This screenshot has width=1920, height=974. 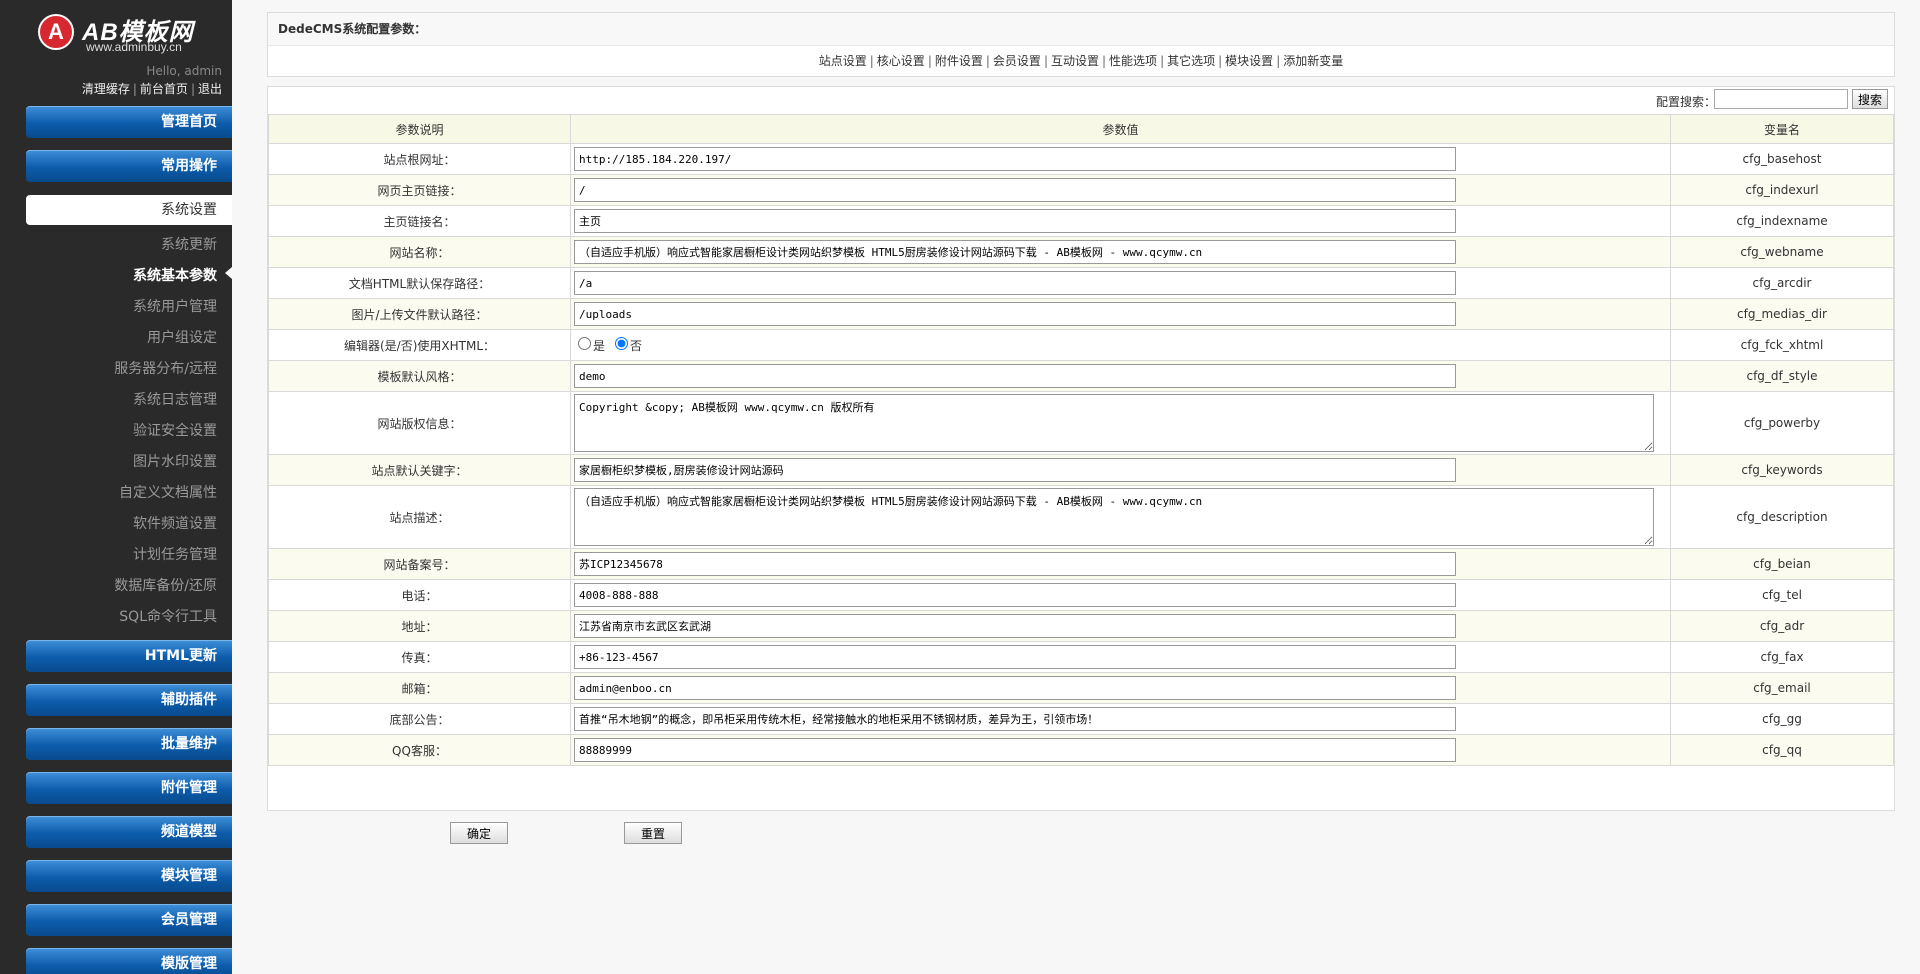 I want to click on radio-group: 是否, so click(x=611, y=344).